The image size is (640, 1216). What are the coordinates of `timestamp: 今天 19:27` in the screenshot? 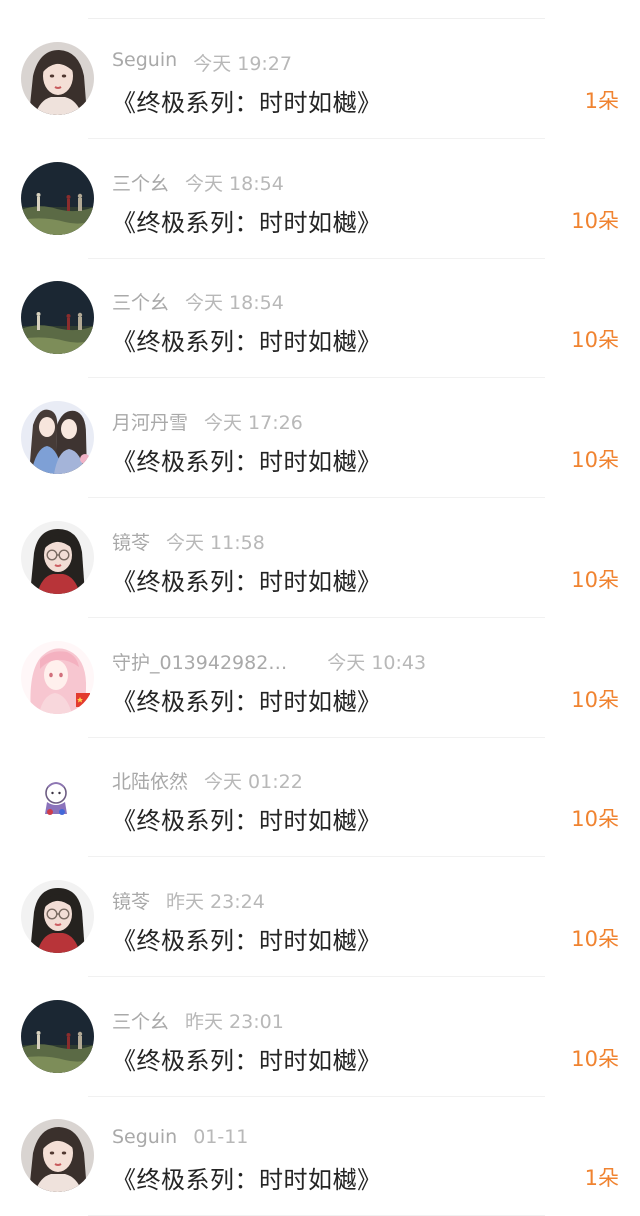 It's located at (242, 64).